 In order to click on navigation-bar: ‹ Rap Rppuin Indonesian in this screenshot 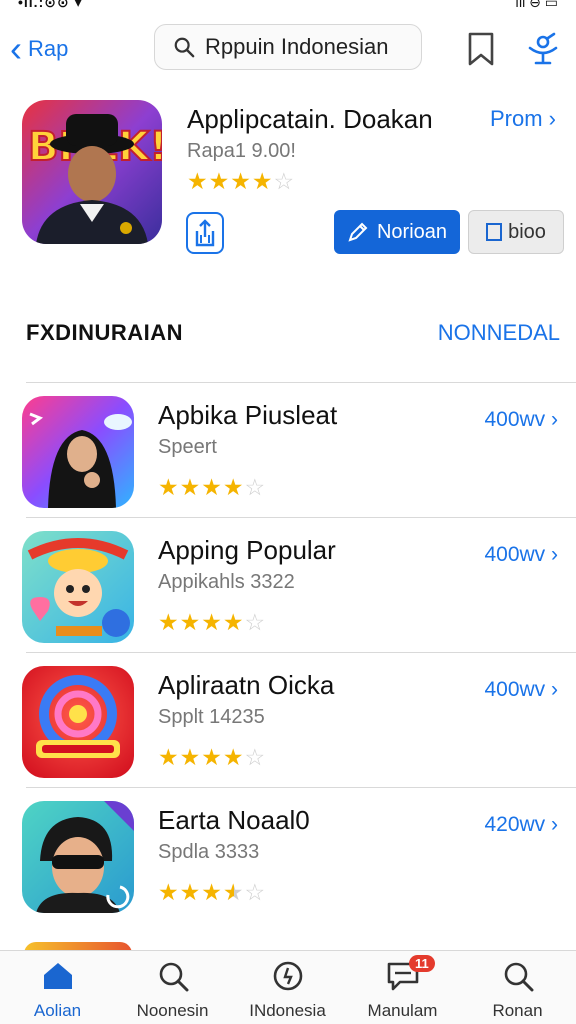, I will do `click(288, 50)`.